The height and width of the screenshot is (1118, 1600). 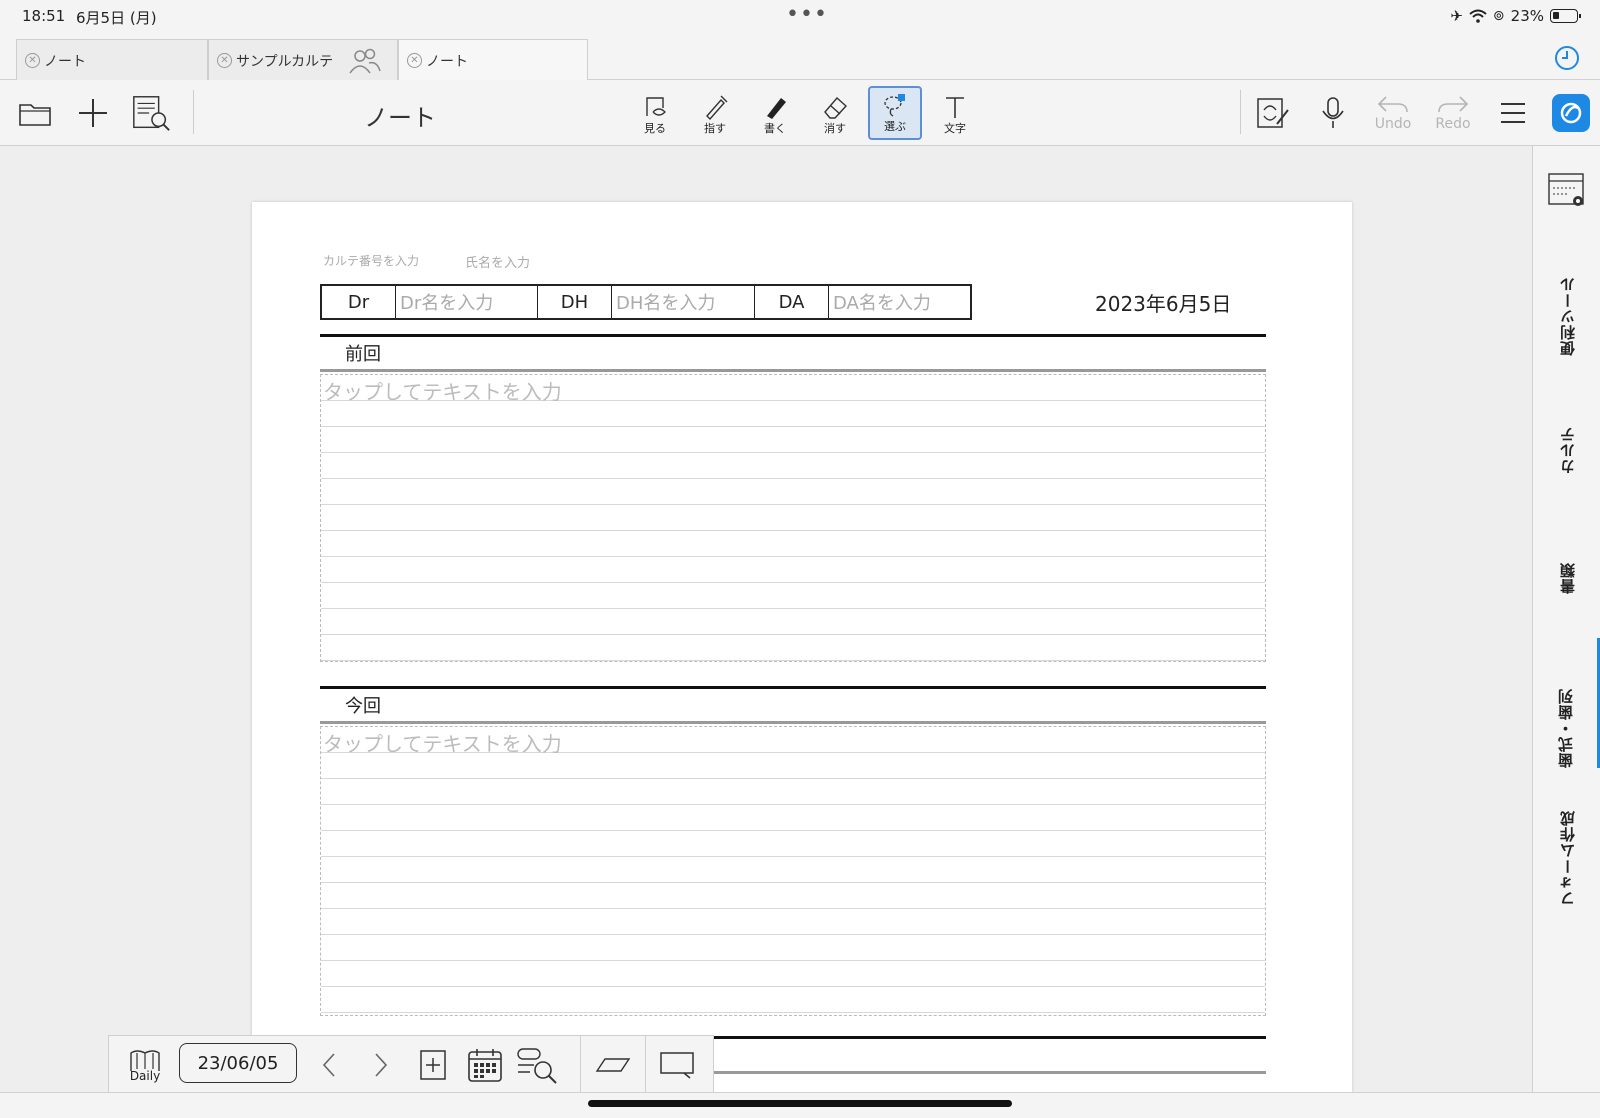 What do you see at coordinates (285, 61) in the screenshot?
I see `tab-label: サンプルカルテ` at bounding box center [285, 61].